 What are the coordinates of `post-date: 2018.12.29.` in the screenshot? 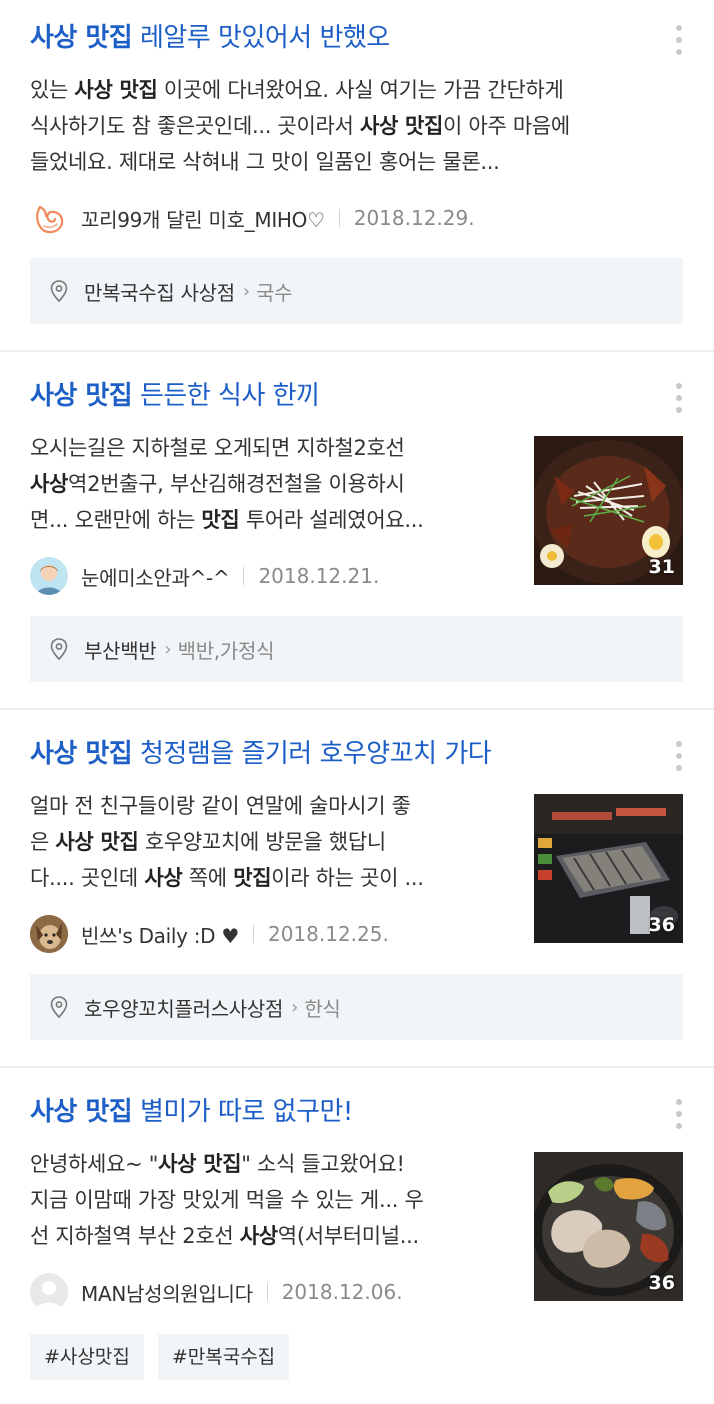 It's located at (414, 218).